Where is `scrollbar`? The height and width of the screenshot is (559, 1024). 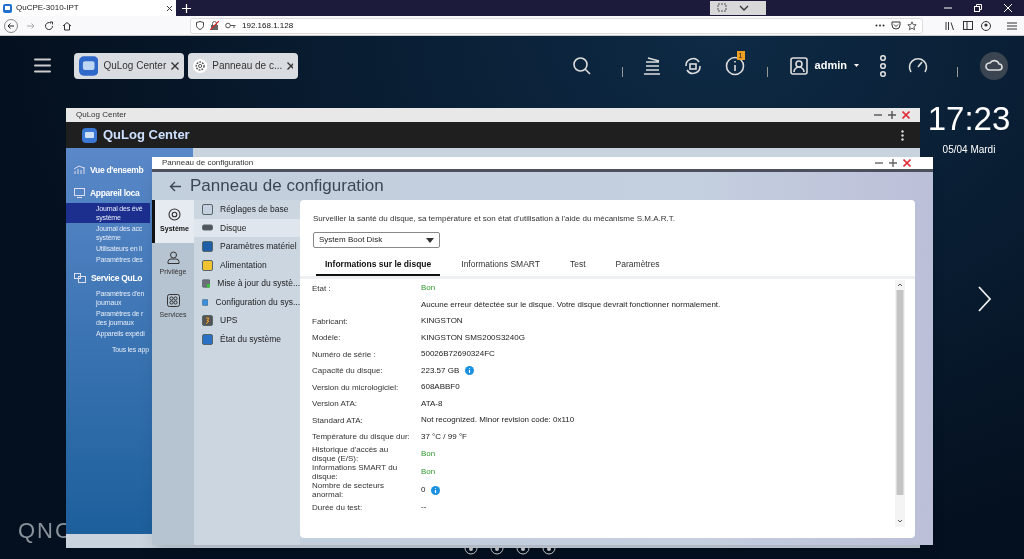
scrollbar is located at coordinates (900, 403).